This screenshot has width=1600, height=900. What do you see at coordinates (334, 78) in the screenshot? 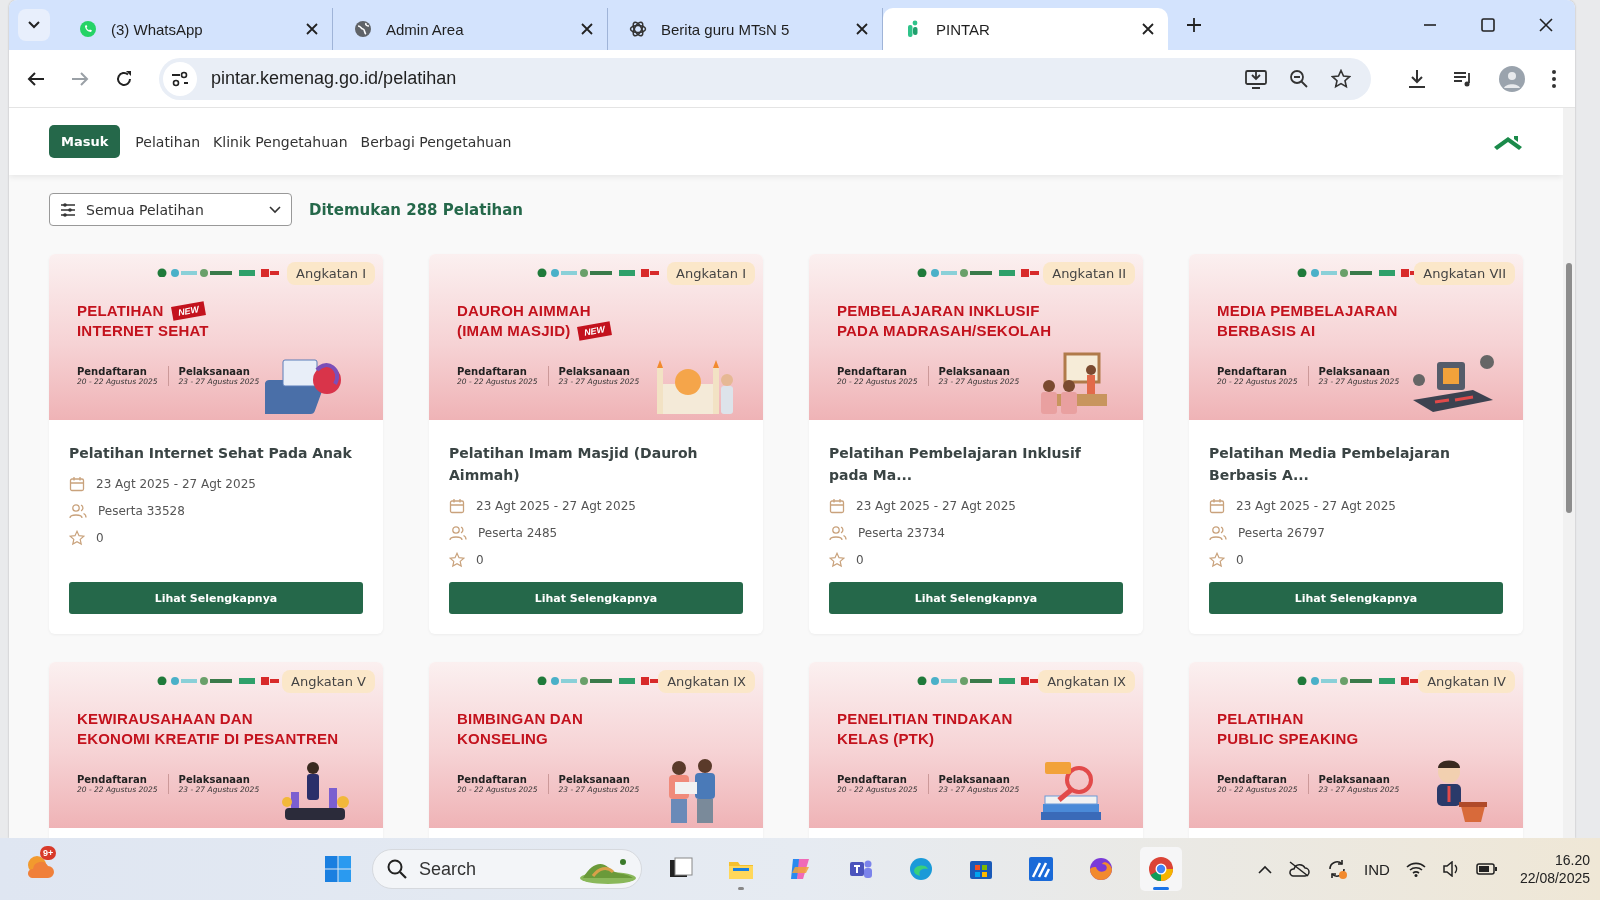
I see `address-bar-url: pintar.kemenag.go.id/pelatihan` at bounding box center [334, 78].